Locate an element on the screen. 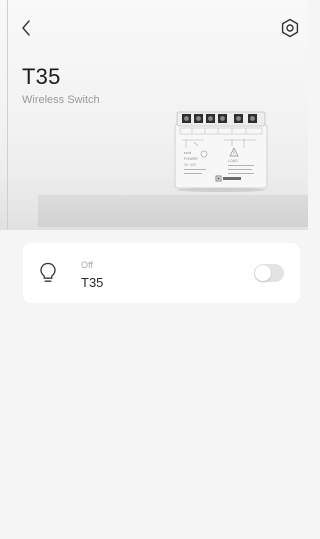 The image size is (320, 539). channel-state-label: Off is located at coordinates (87, 265).